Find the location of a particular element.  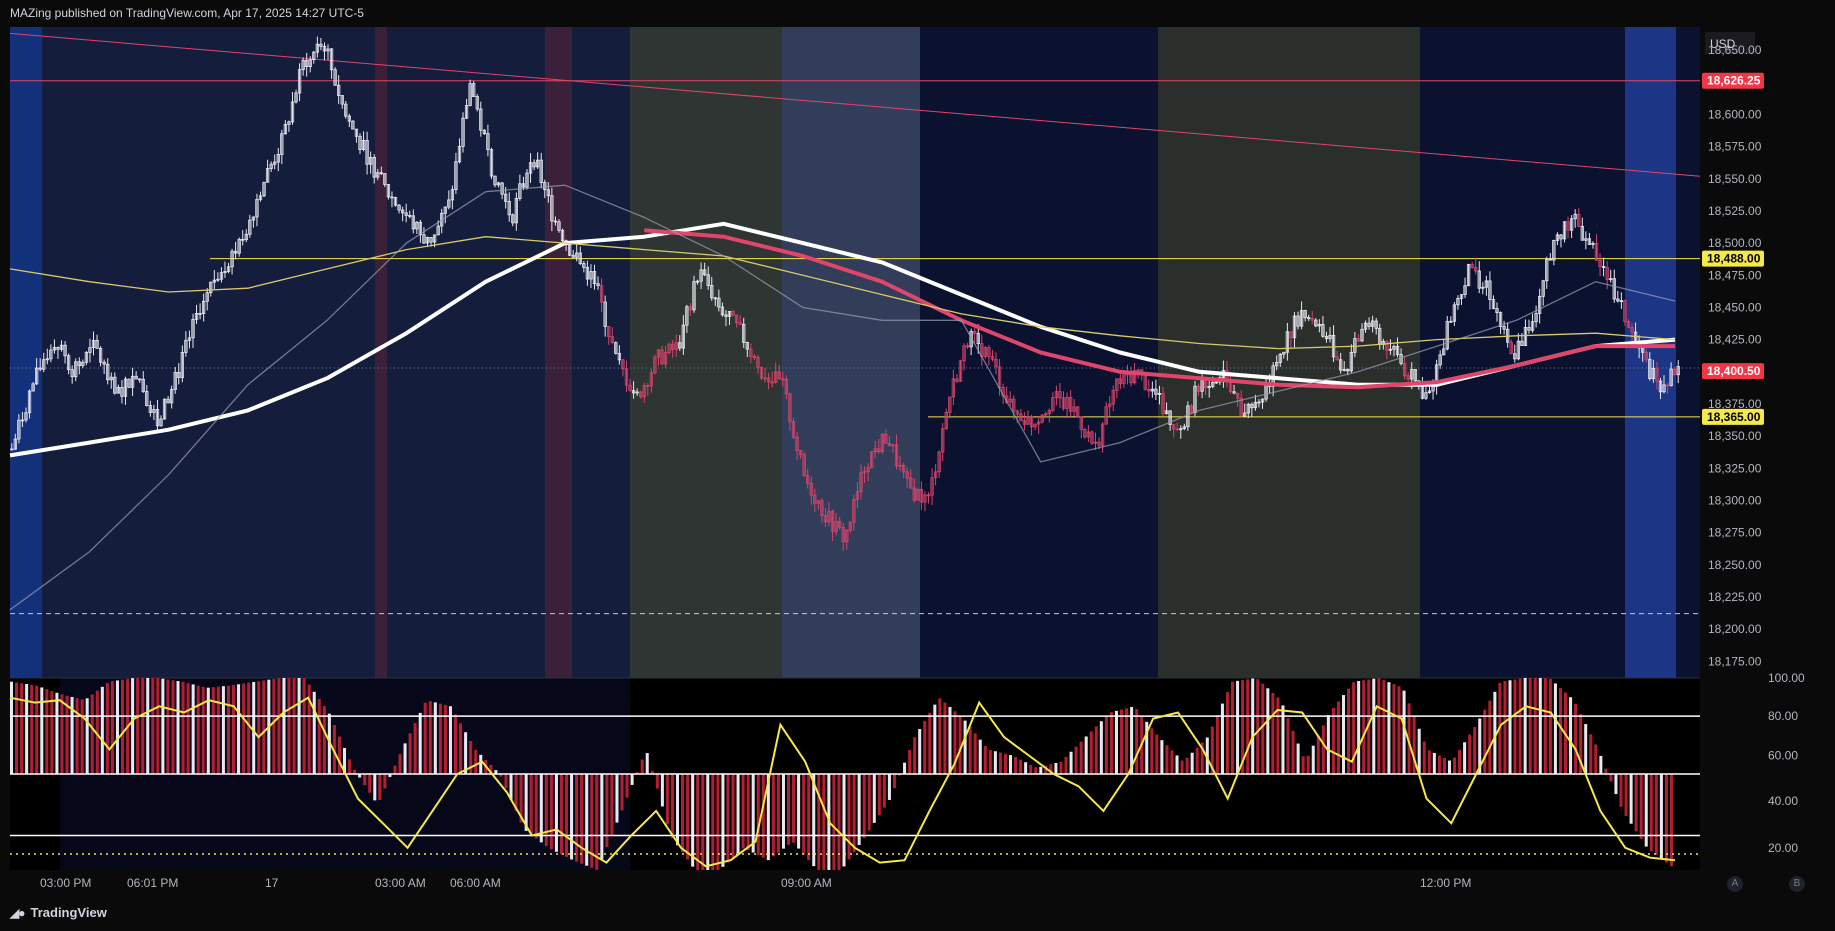

scale-b-button: B is located at coordinates (1797, 884).